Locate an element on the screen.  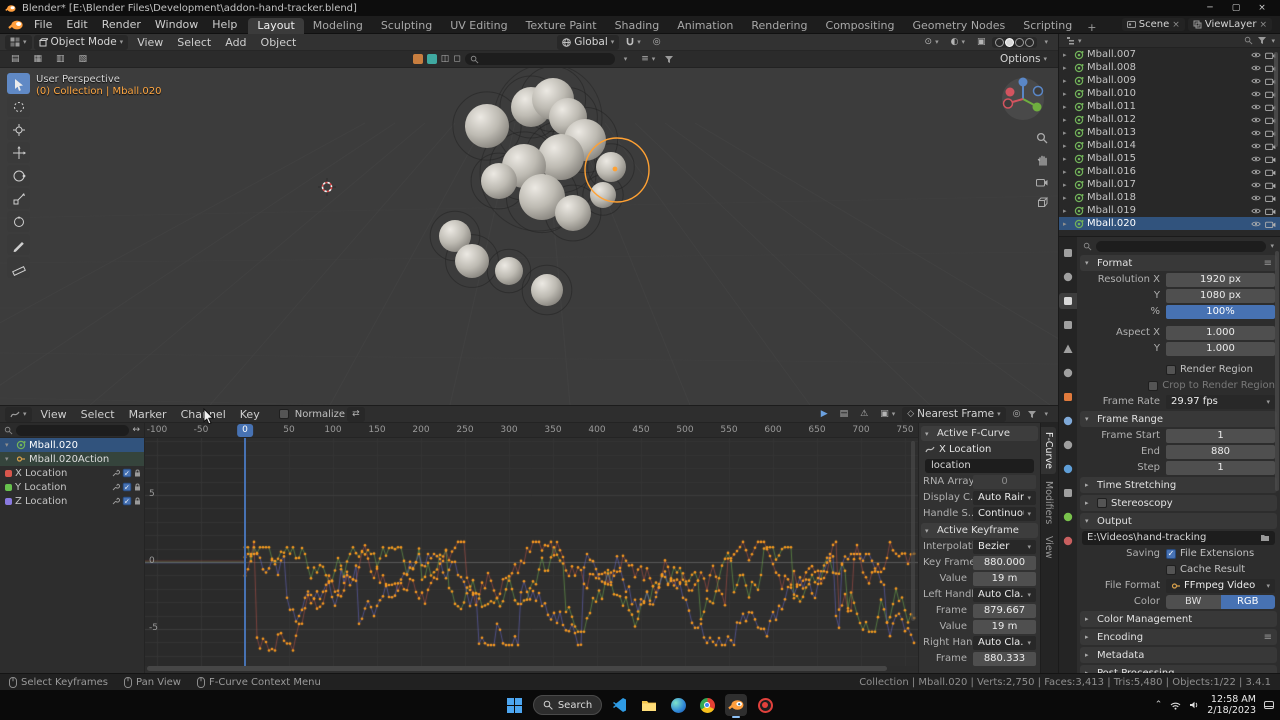
y-field: 1080 px is located at coordinates (1220, 295).